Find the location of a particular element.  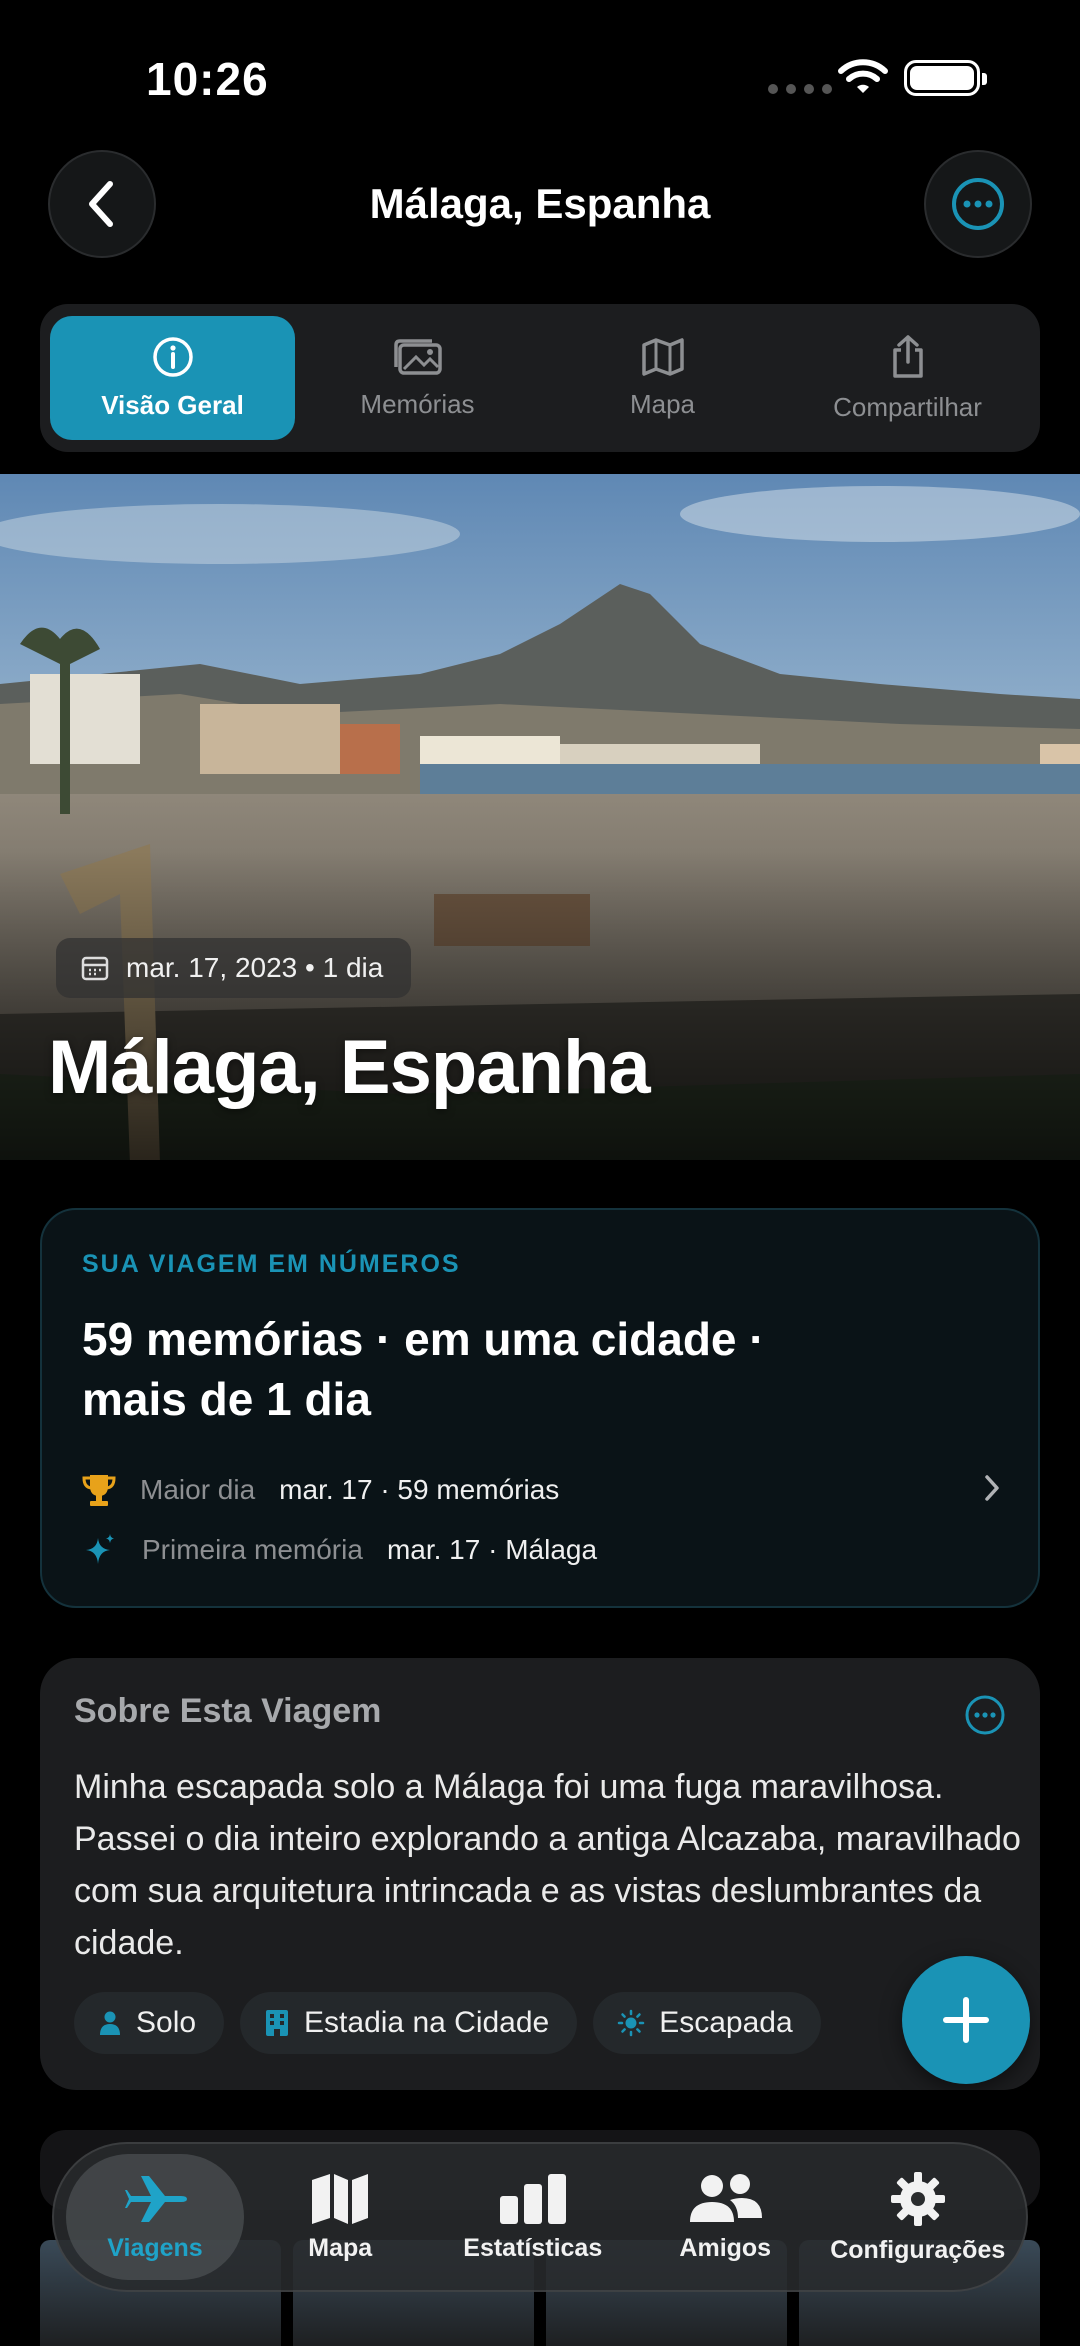

biggest-day-value: mar. 17 · 59 memórias is located at coordinates (419, 1489).